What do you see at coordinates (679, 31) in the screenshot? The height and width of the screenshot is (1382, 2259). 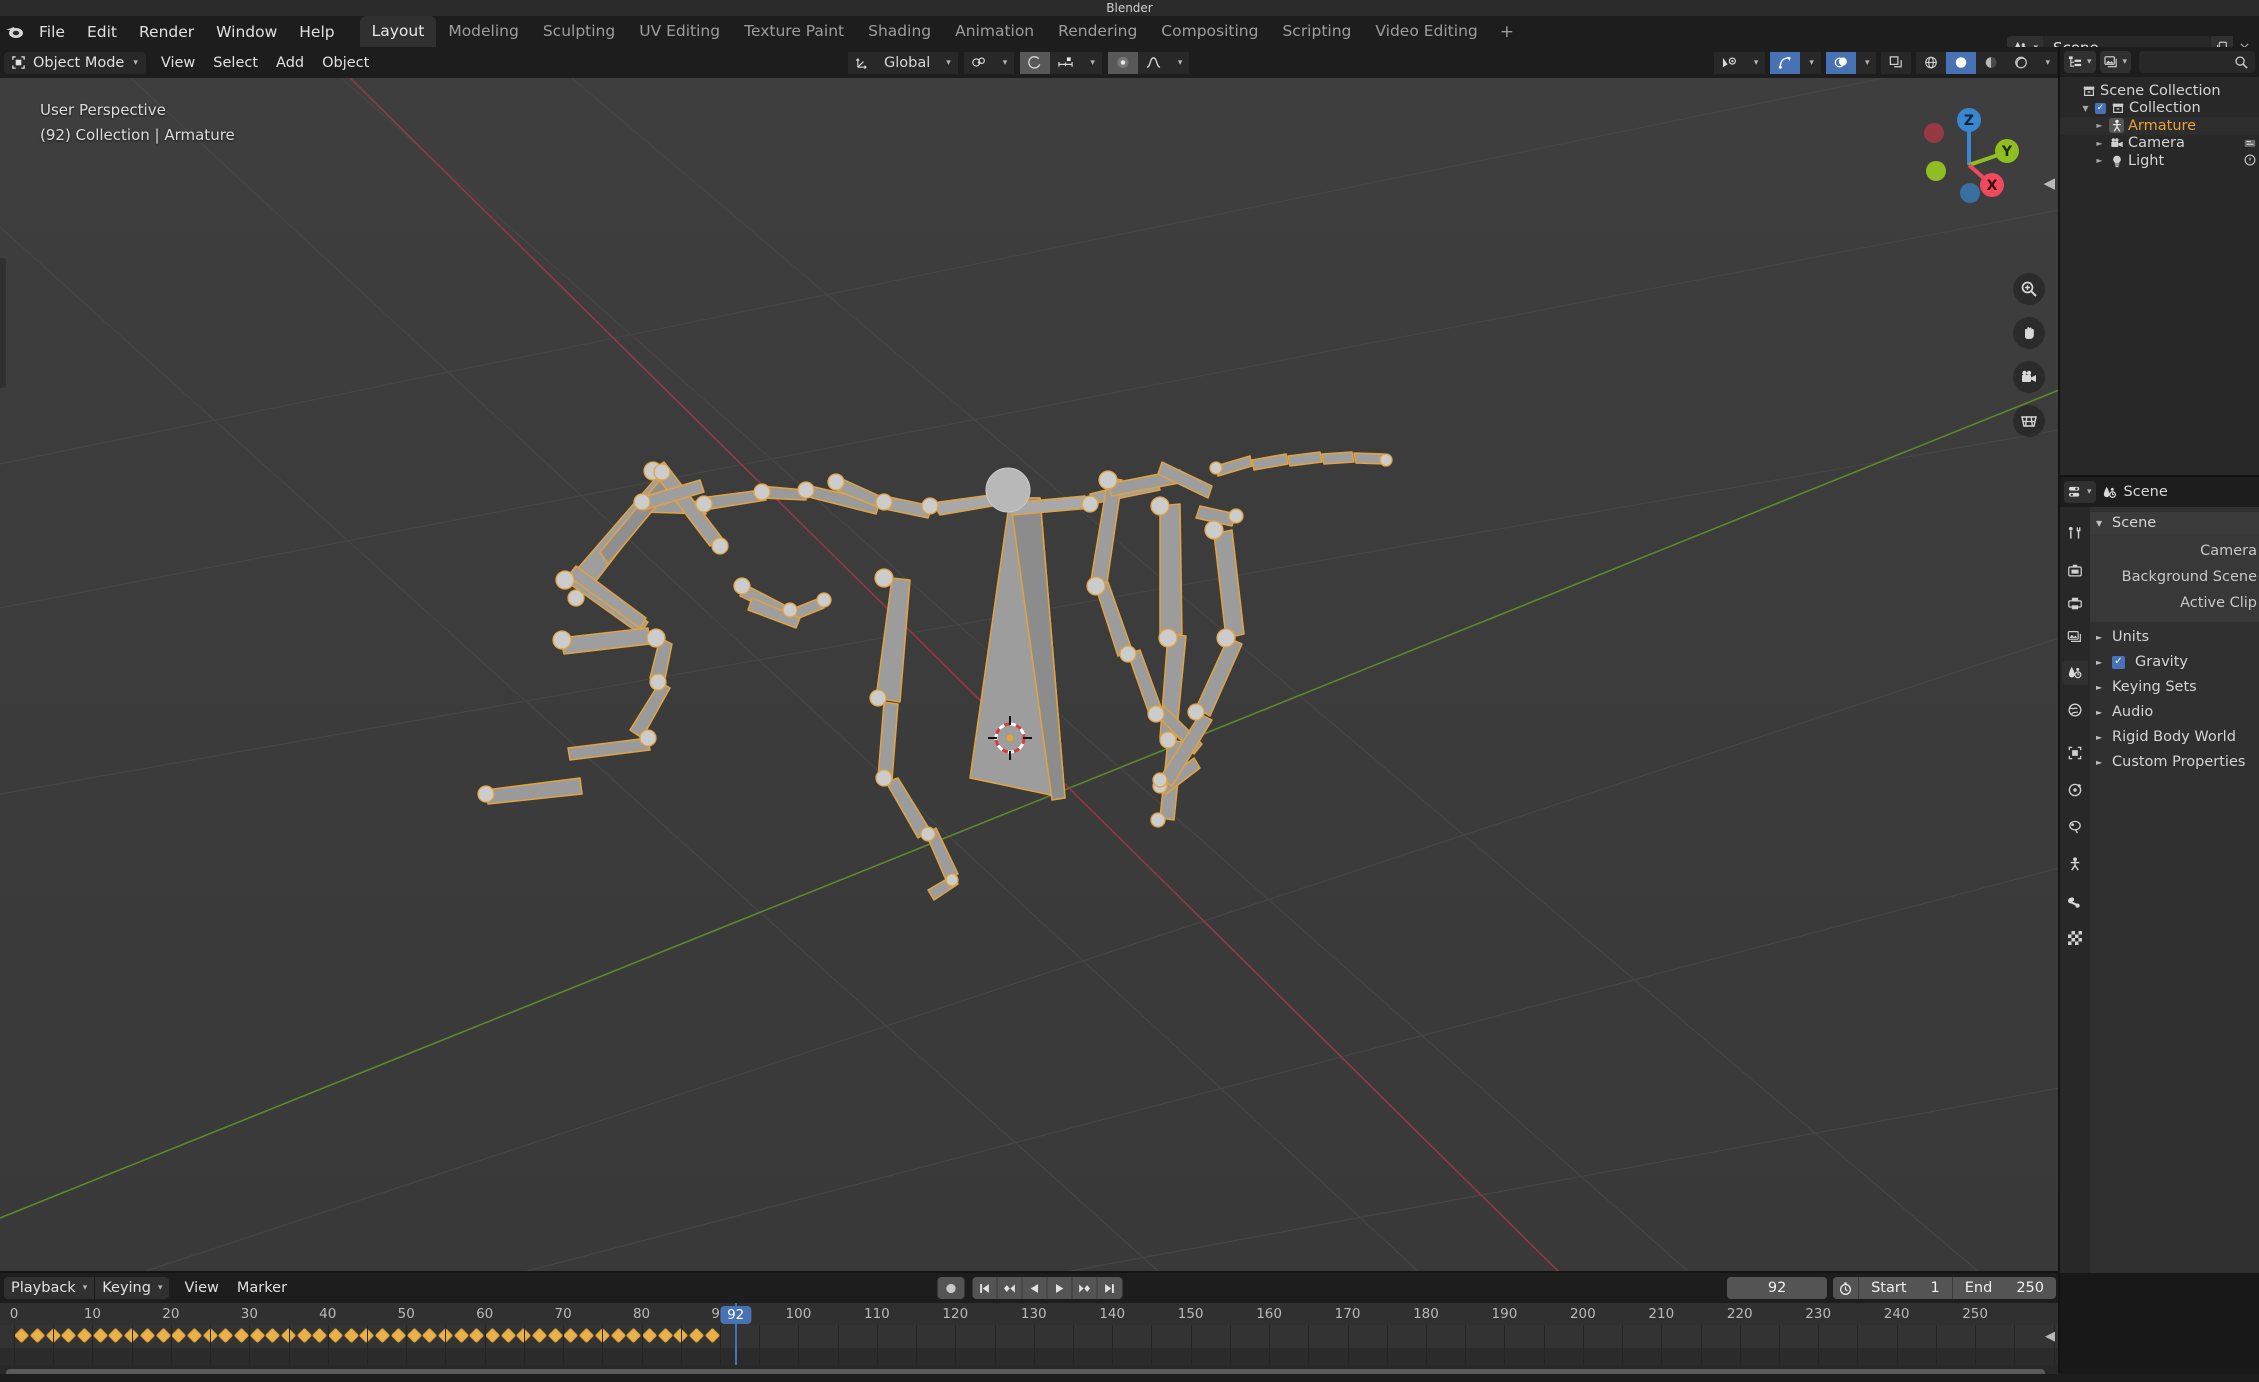 I see `workspace-tab-uv-editing: UV Editing` at bounding box center [679, 31].